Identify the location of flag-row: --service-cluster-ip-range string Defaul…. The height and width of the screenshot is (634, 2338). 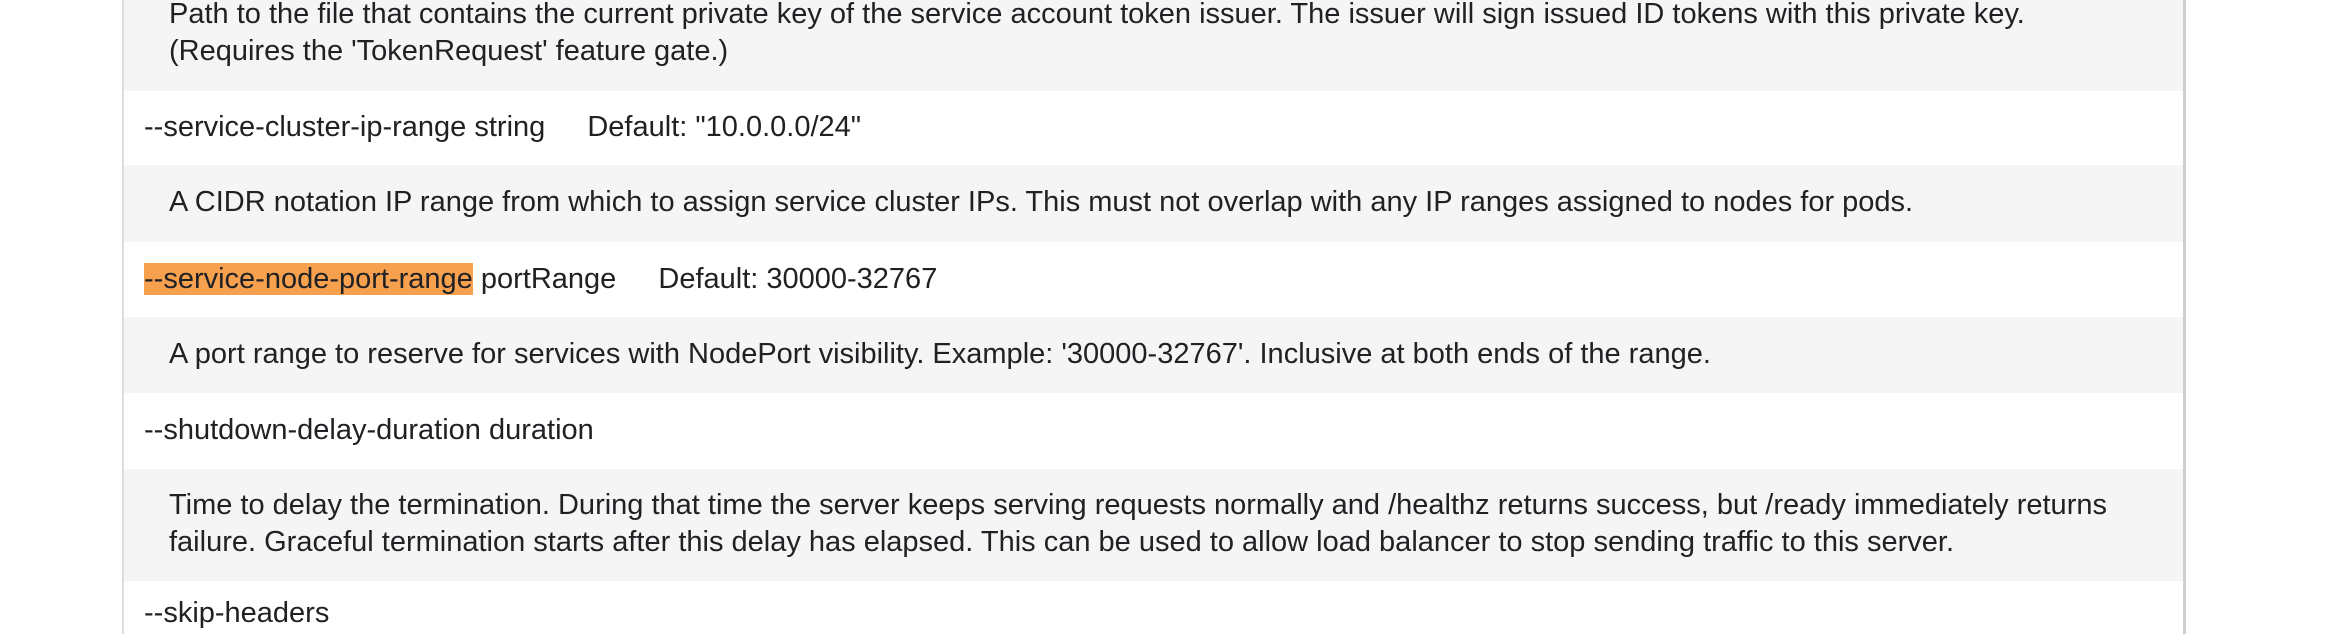
(1153, 128).